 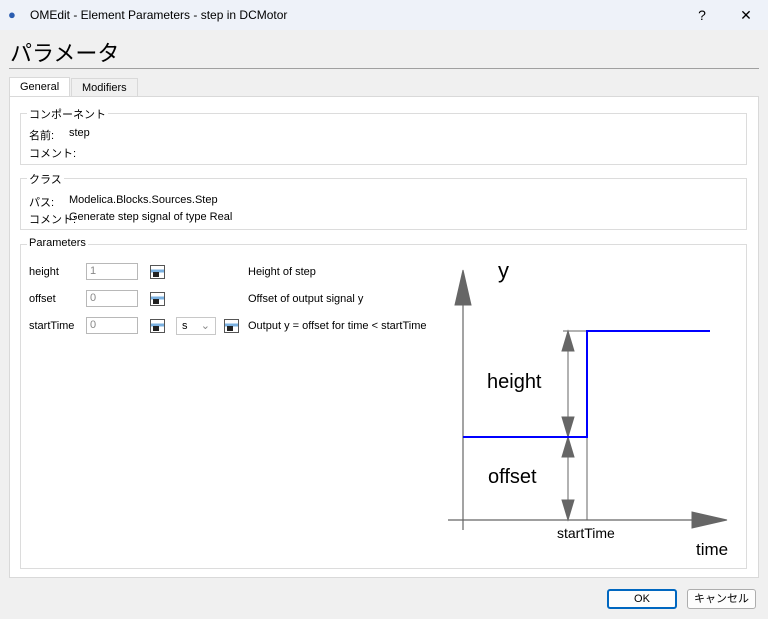 I want to click on height-arrow-down, so click(x=568, y=427).